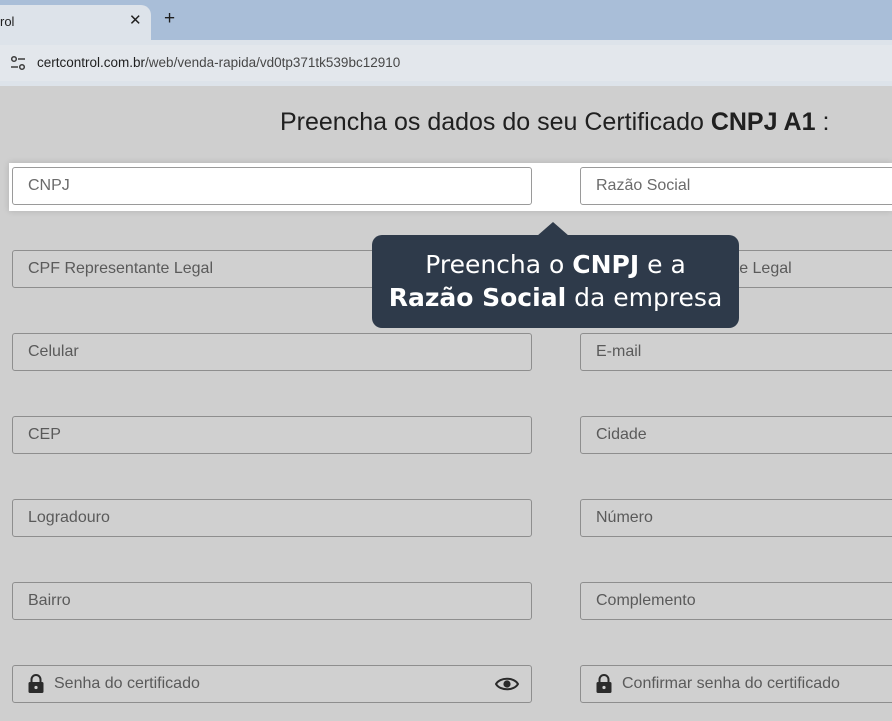 The image size is (892, 721). What do you see at coordinates (553, 229) in the screenshot?
I see `tooltip-arrow` at bounding box center [553, 229].